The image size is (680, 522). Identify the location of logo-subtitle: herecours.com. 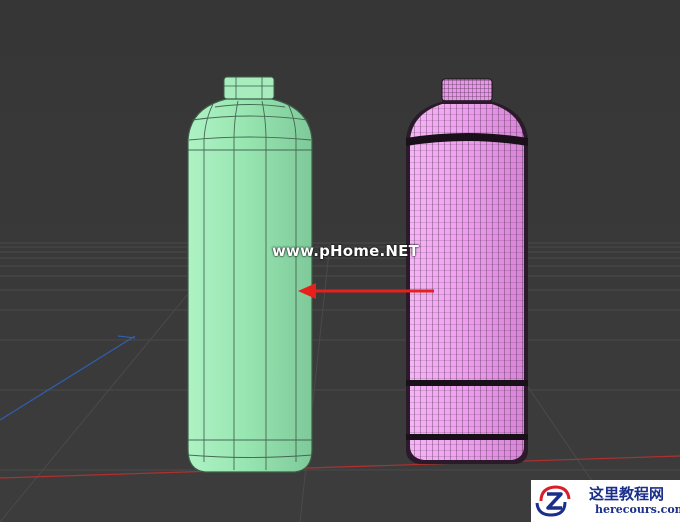
(637, 509).